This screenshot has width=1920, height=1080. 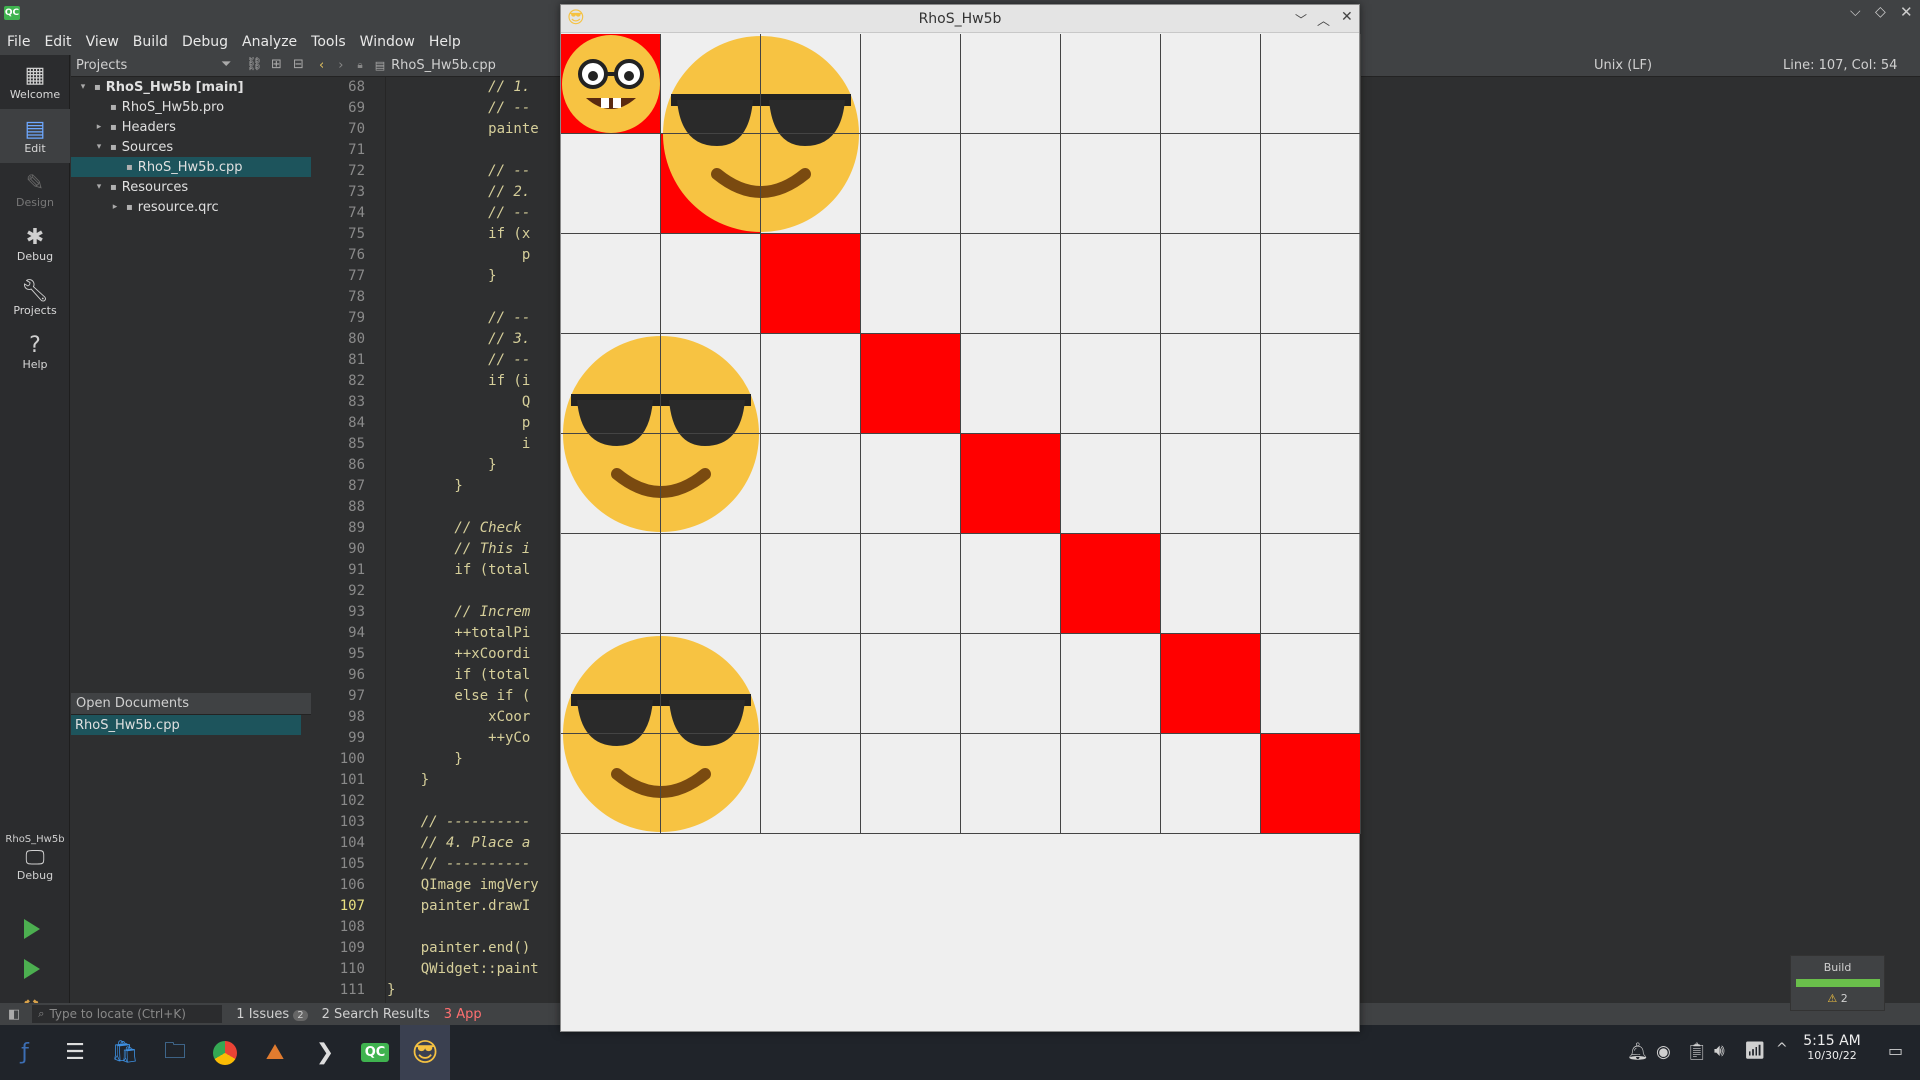 I want to click on menu-file: File, so click(x=18, y=42).